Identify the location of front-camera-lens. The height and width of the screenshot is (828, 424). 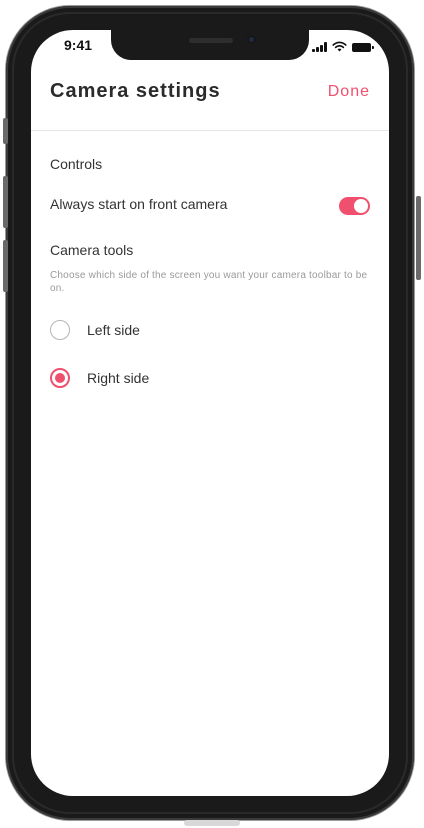
(251, 39).